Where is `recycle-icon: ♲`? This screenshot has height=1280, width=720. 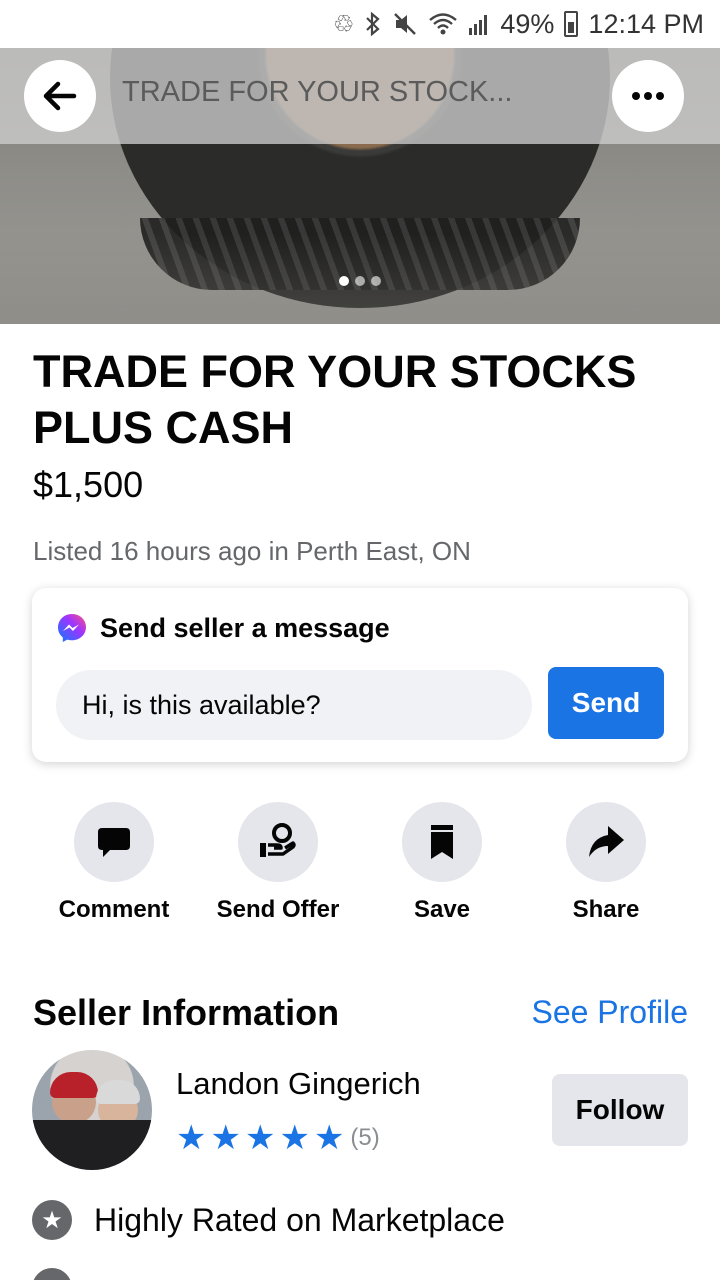 recycle-icon: ♲ is located at coordinates (343, 24).